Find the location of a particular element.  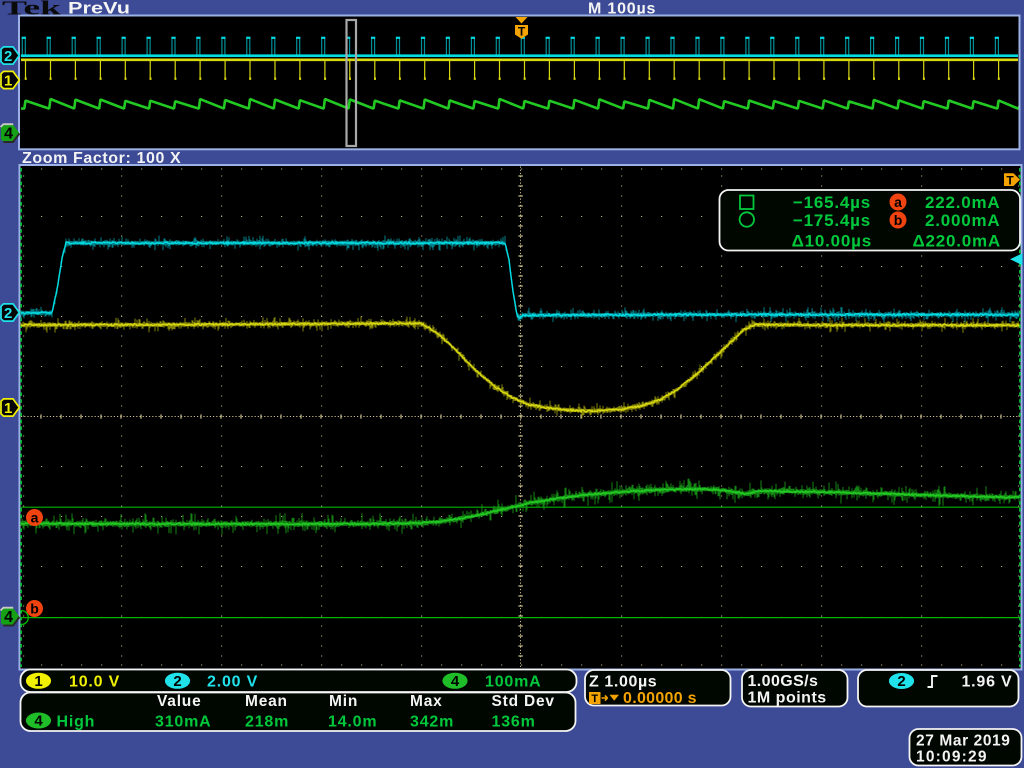

svg-text: 342m is located at coordinates (432, 722).